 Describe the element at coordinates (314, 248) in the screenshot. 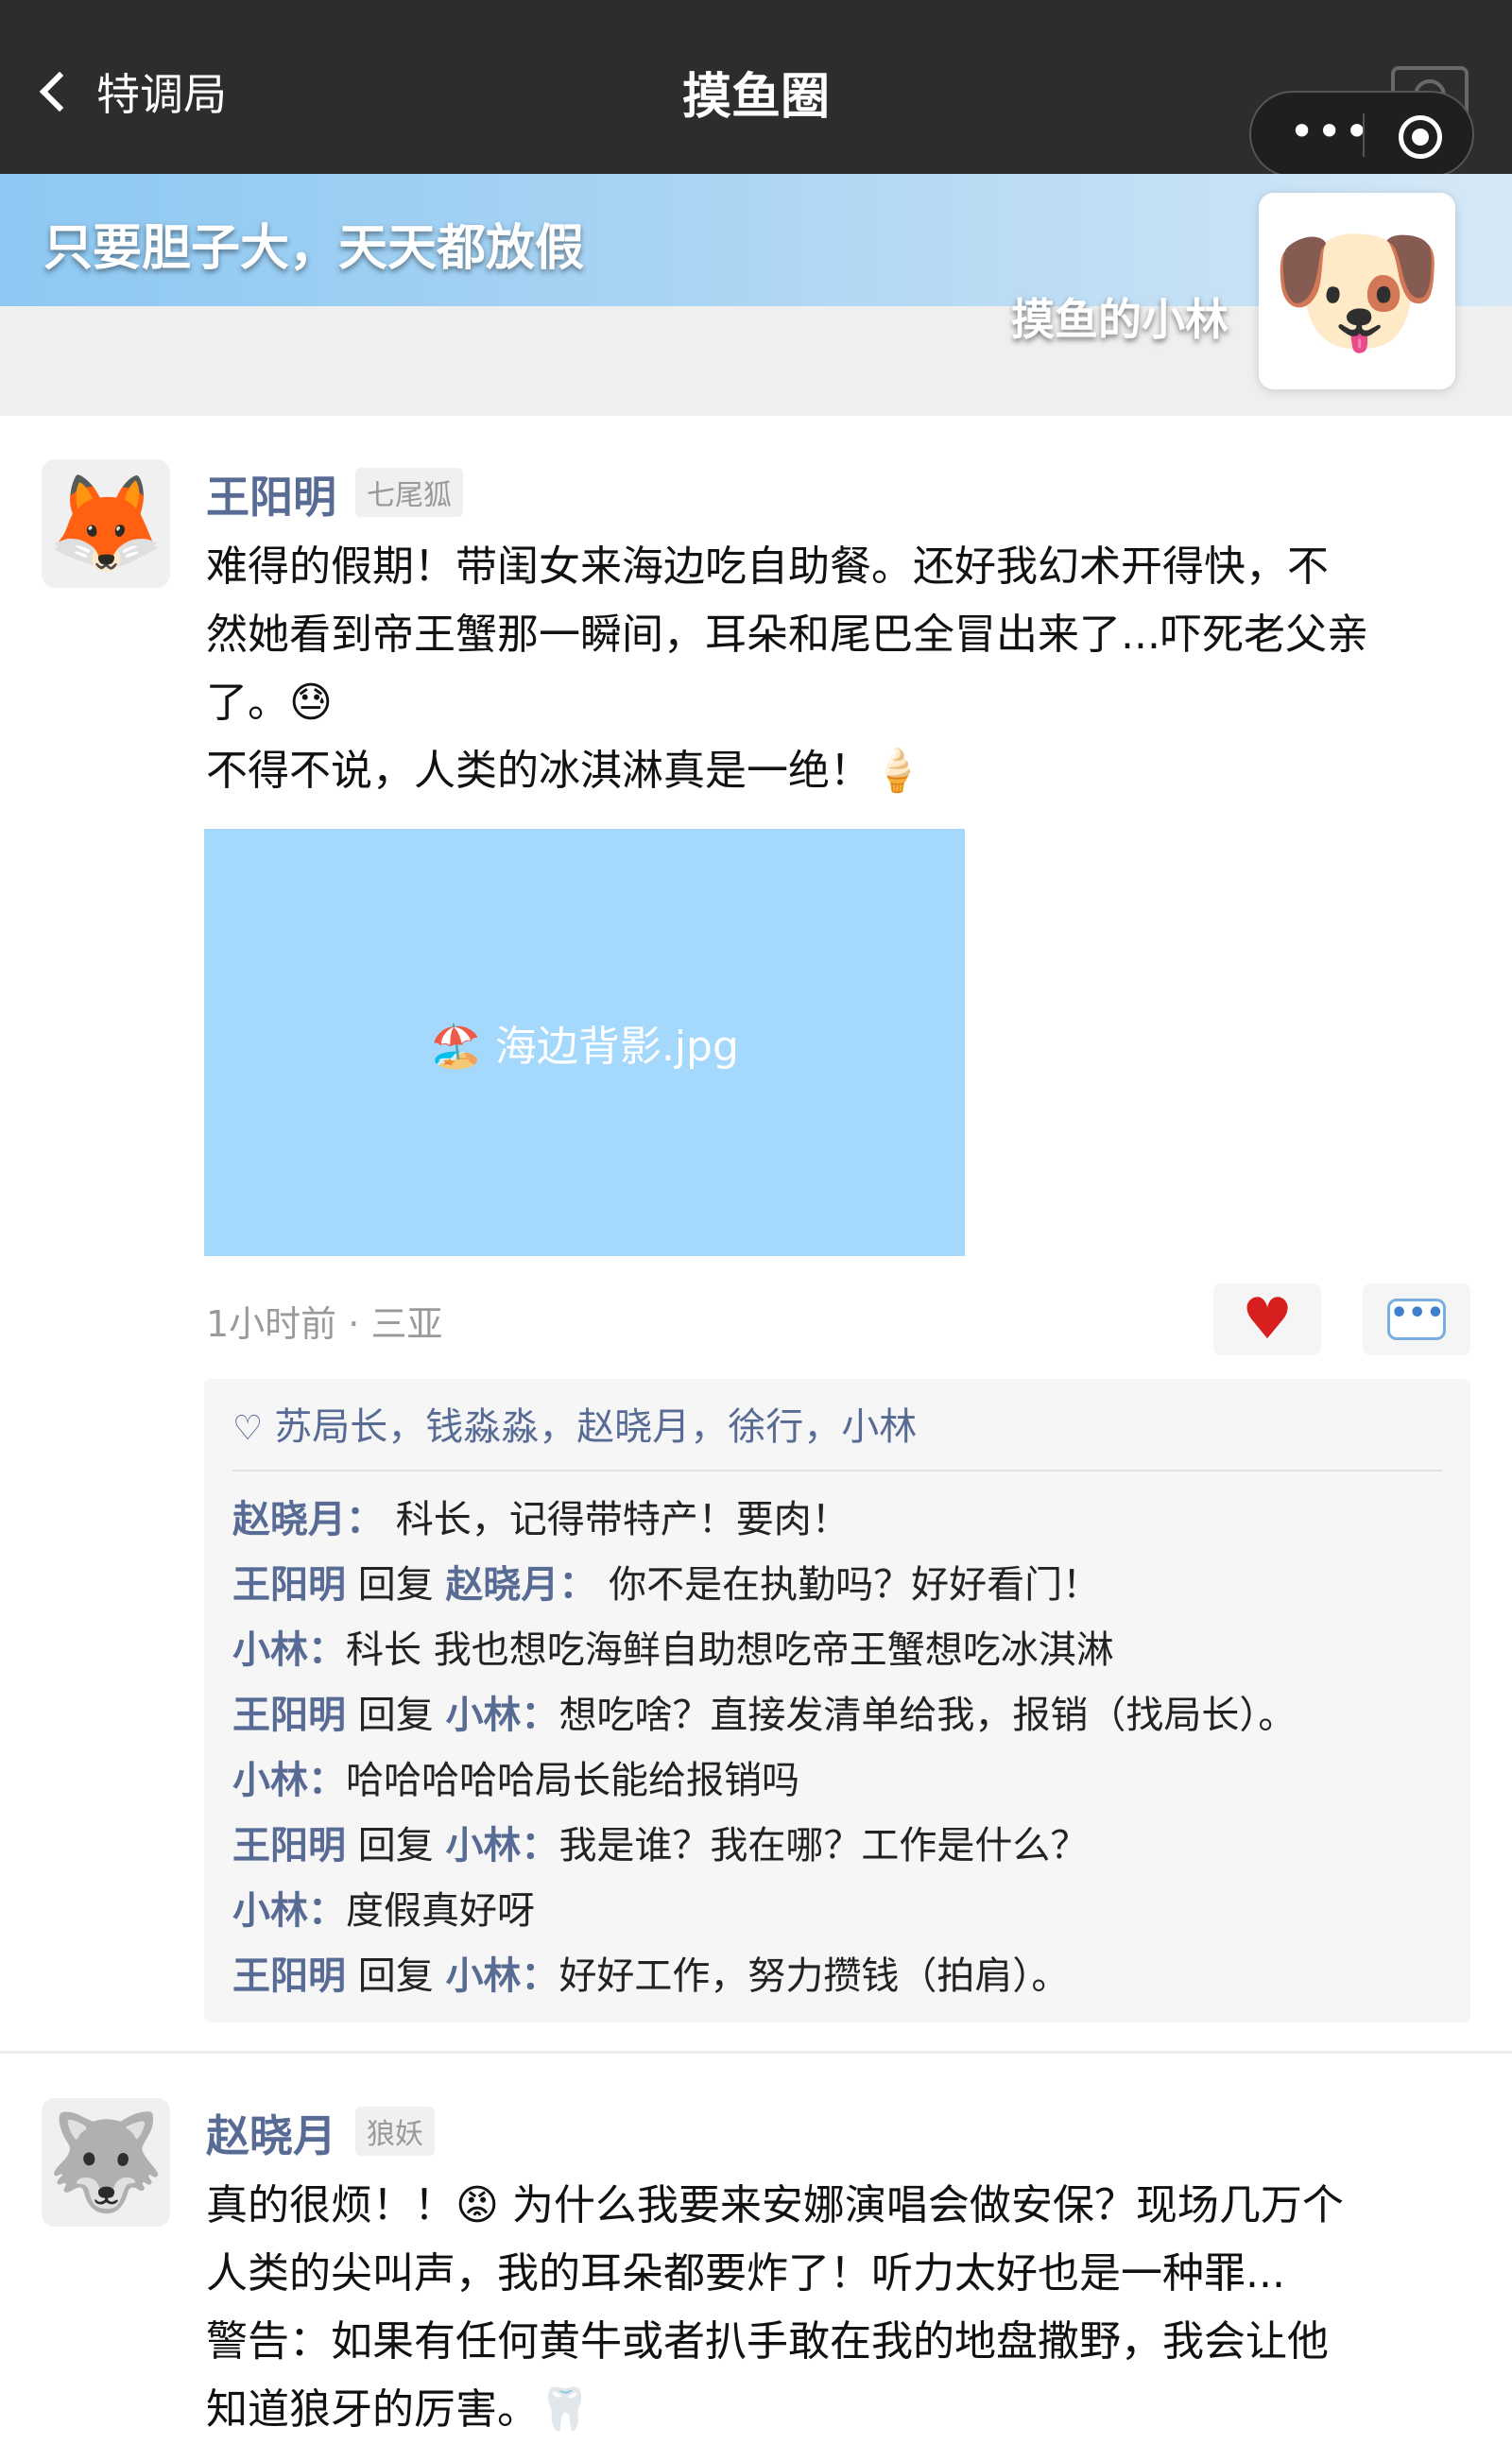

I see `cover-slogan: 只要胆子大，天天都放假` at that location.